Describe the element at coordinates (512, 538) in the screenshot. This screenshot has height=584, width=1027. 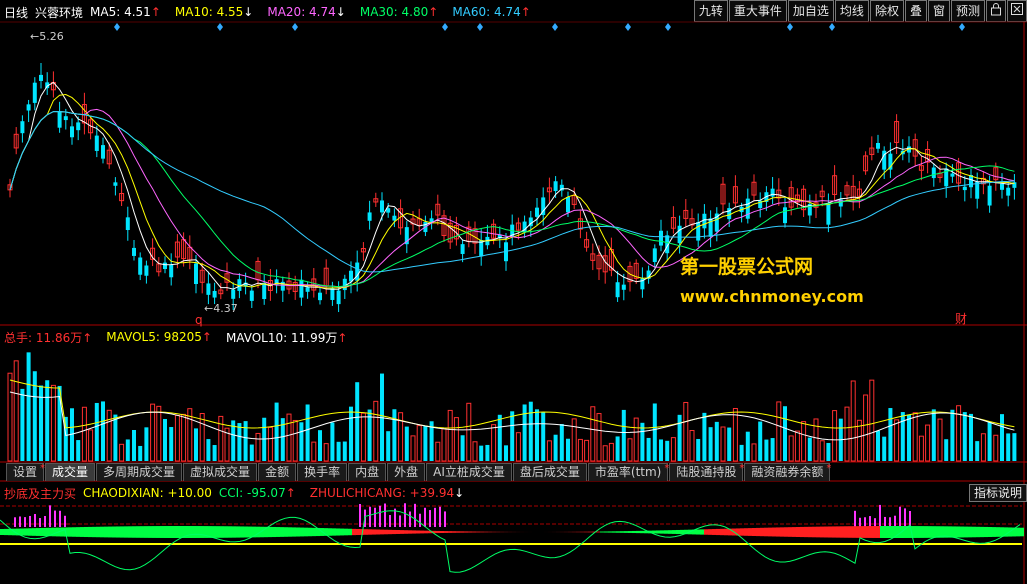
I see `indicator-series` at that location.